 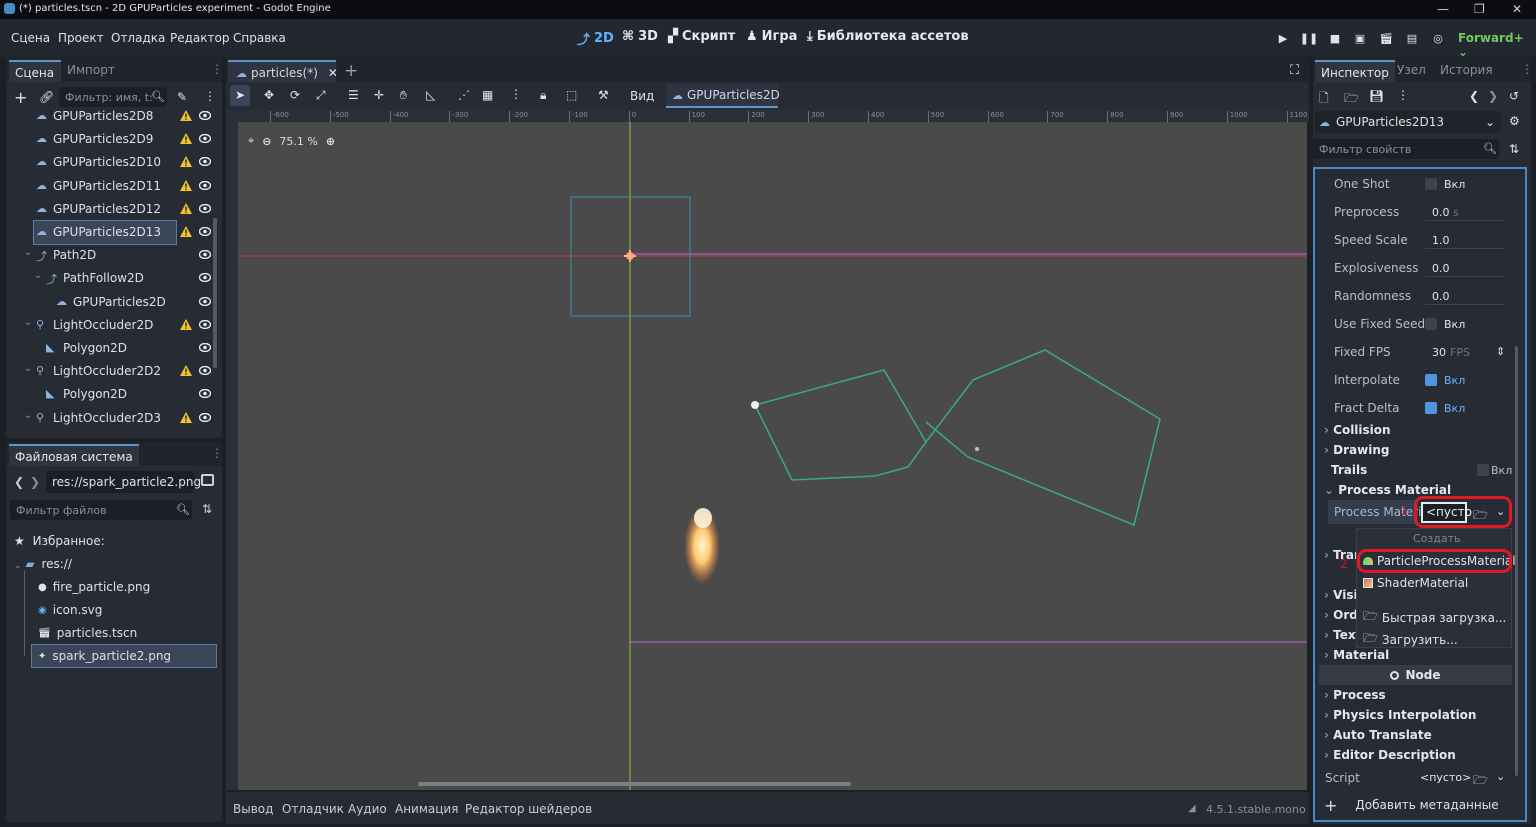 What do you see at coordinates (1406, 149) in the screenshot?
I see `property-filter-input: Фильтр свойств` at bounding box center [1406, 149].